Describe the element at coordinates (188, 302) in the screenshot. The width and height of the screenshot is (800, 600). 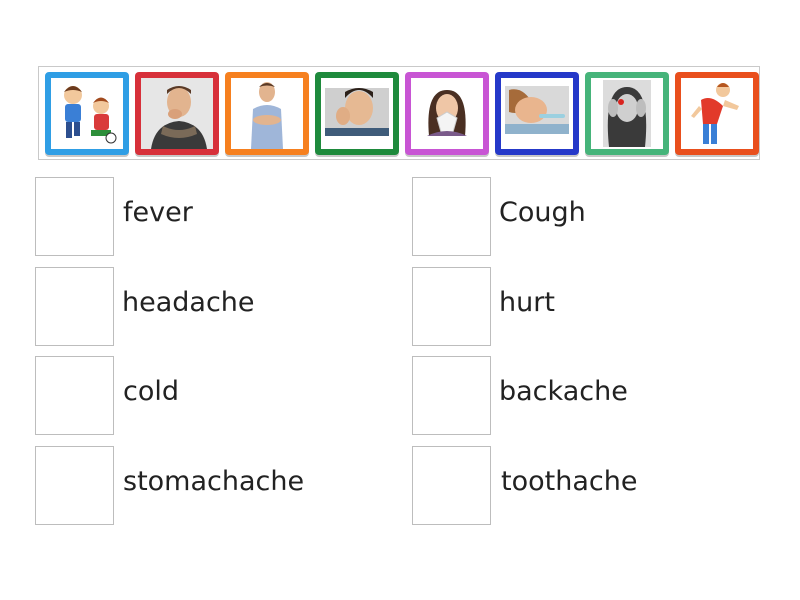
I see `label-headache: headache` at that location.